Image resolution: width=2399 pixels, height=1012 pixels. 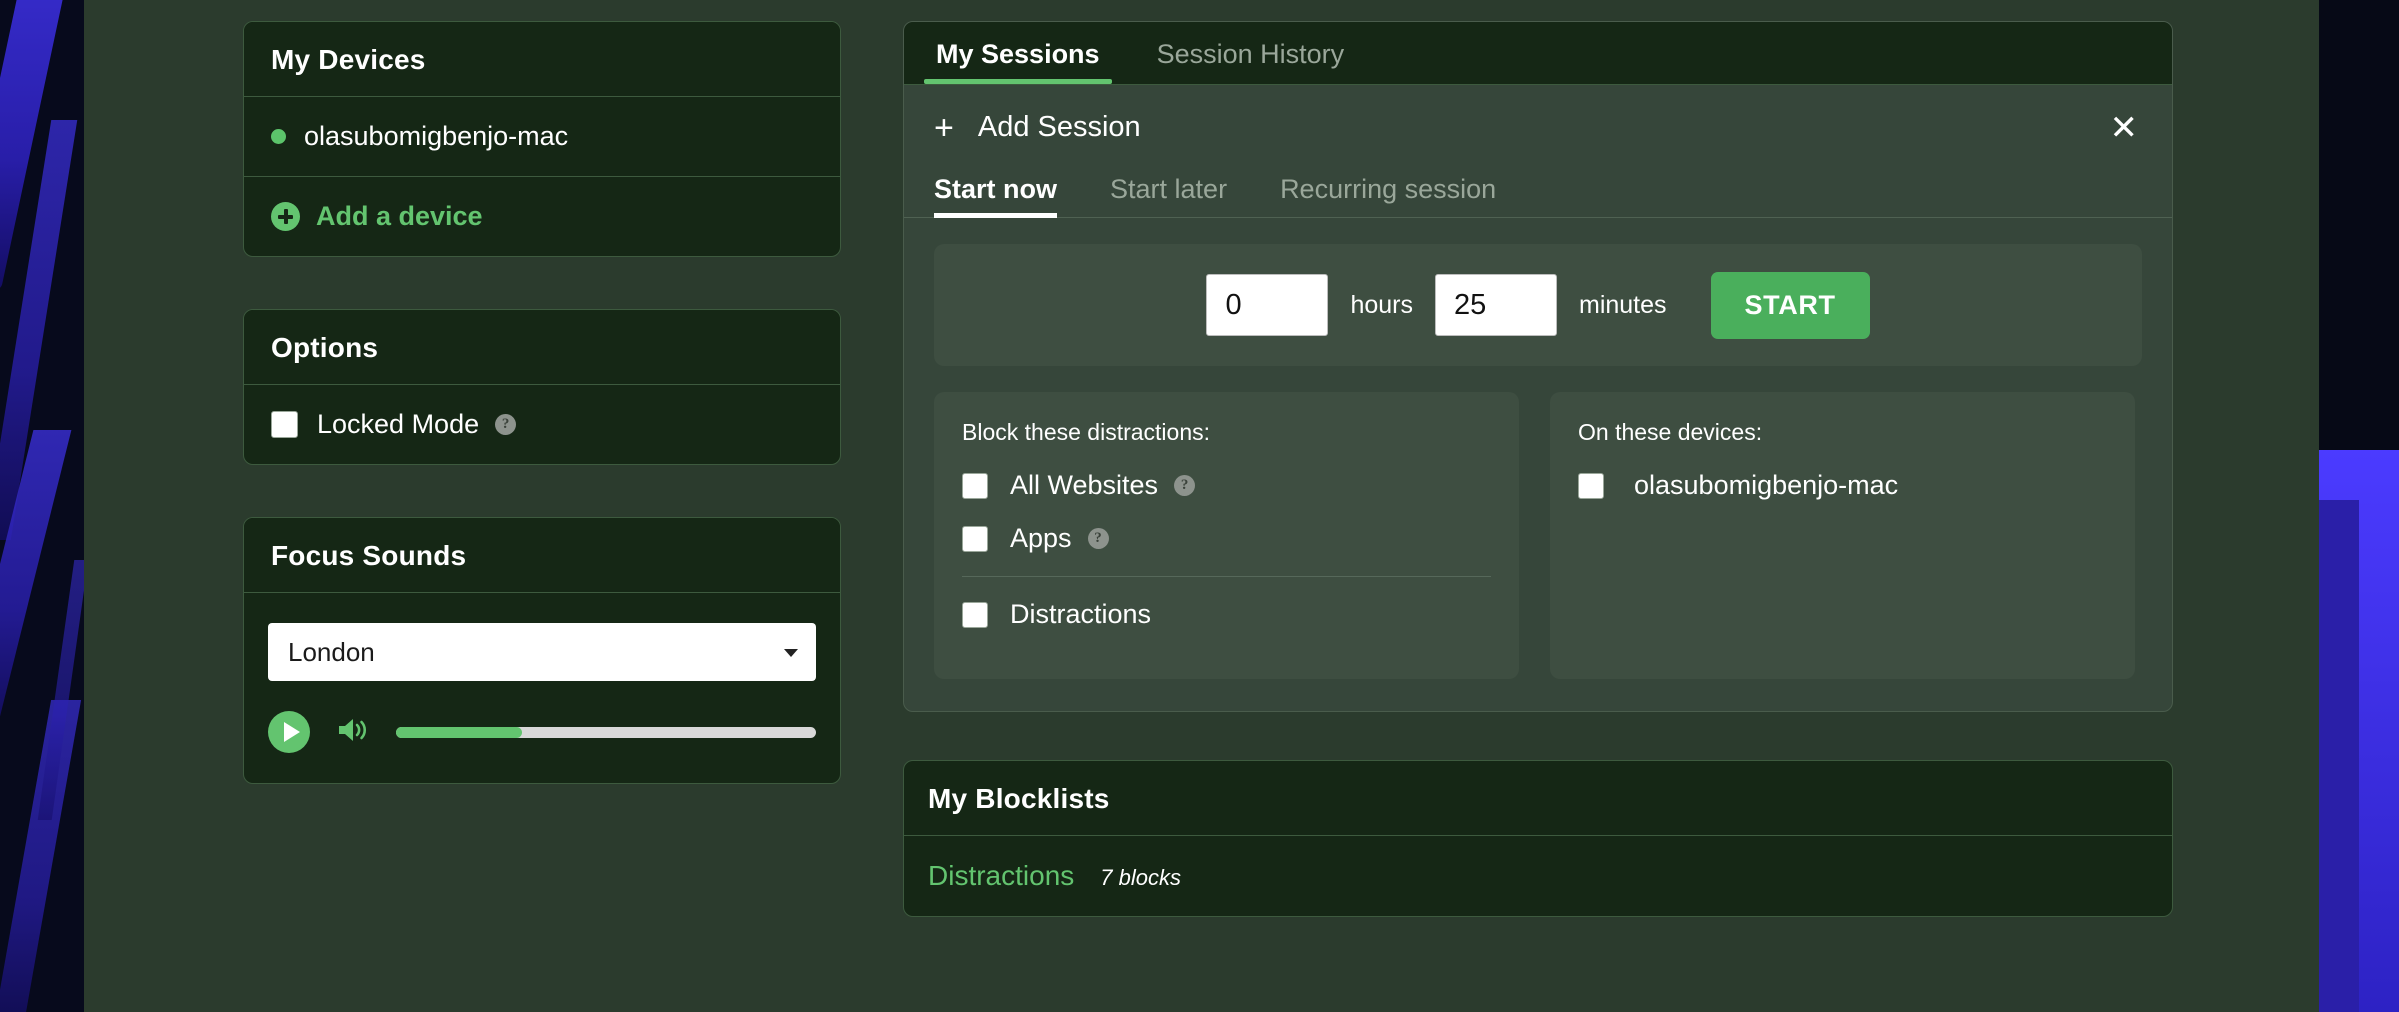 I want to click on focus-sound-select: London, so click(x=542, y=652).